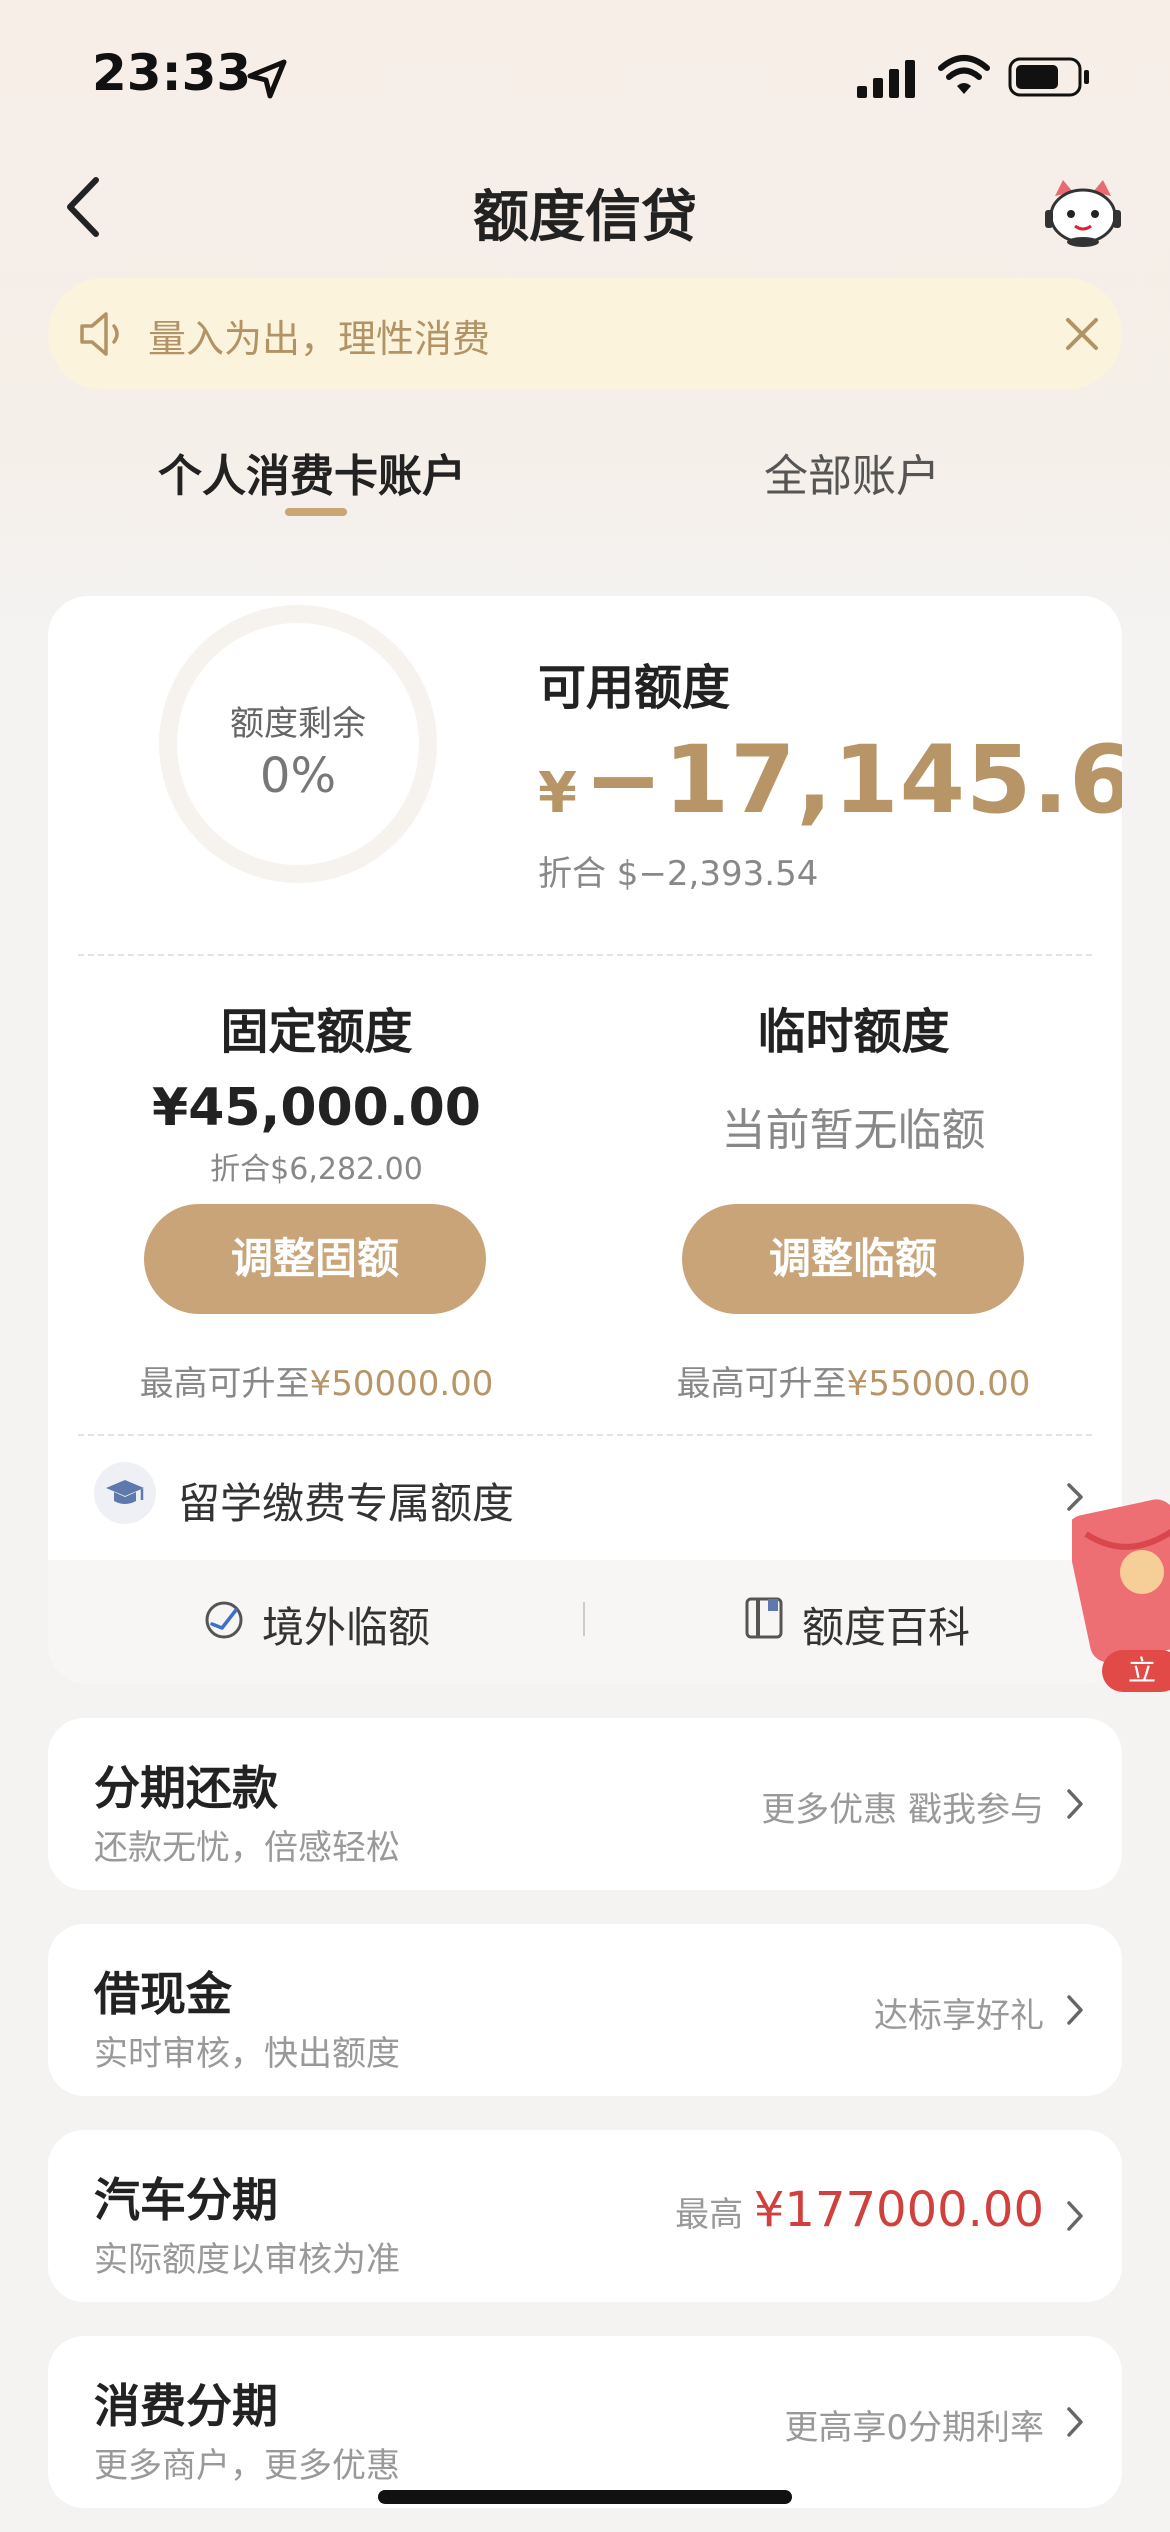 This screenshot has height=2532, width=1170. Describe the element at coordinates (853, 1259) in the screenshot. I see `adjust-temporary-limit-button: 调整临额` at that location.